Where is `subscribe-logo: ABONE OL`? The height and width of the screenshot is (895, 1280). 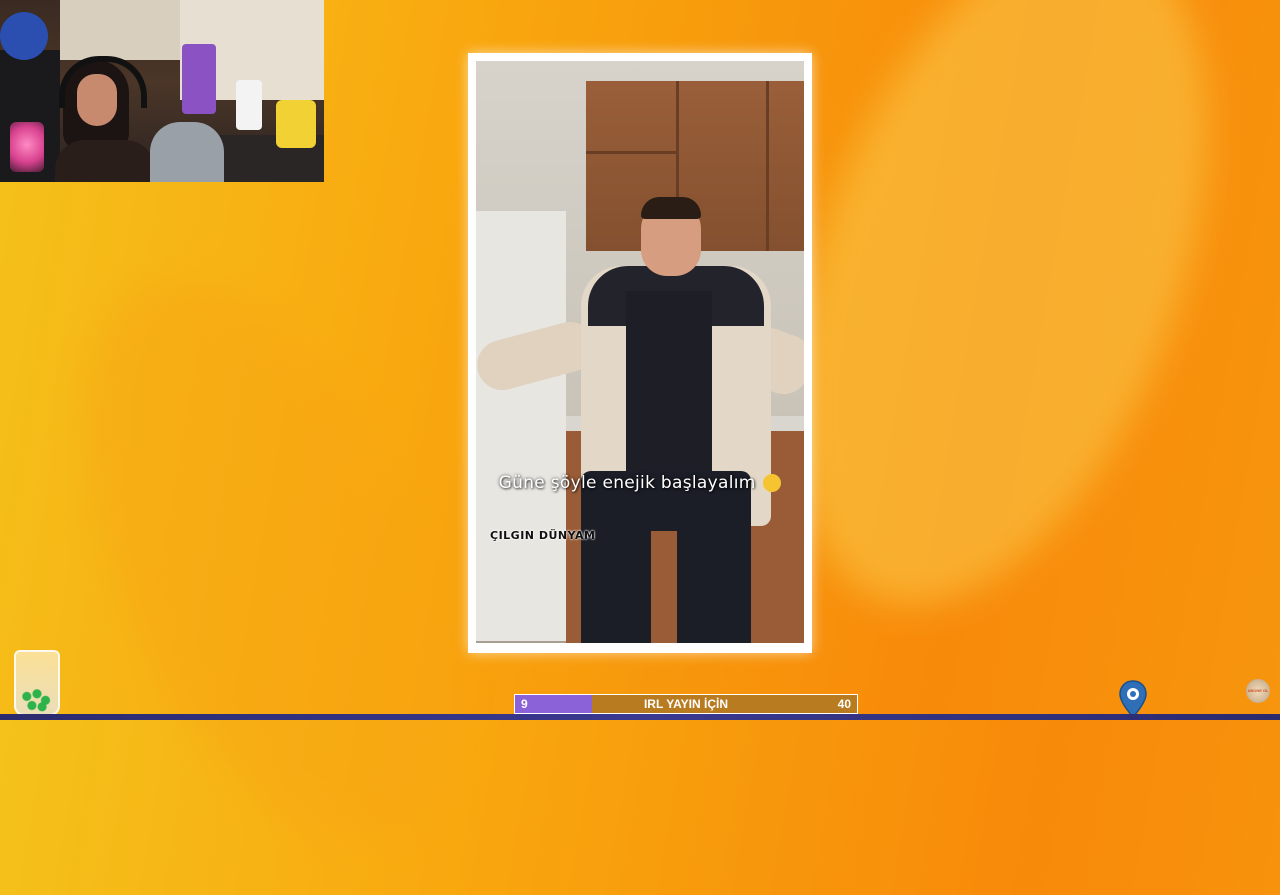 subscribe-logo: ABONE OL is located at coordinates (1258, 691).